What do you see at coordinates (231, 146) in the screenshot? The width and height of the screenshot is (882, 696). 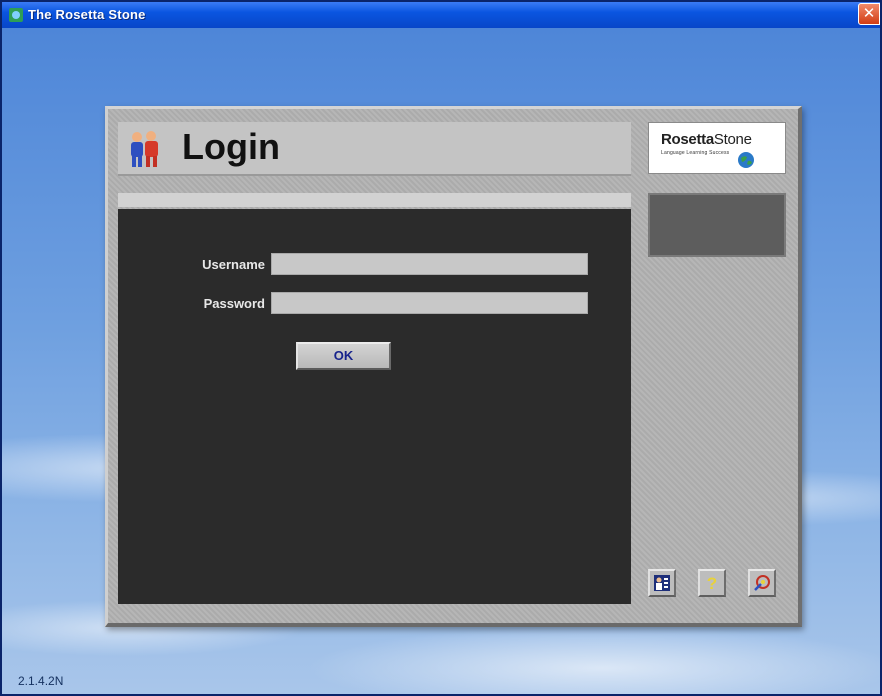 I see `page-title: Login` at bounding box center [231, 146].